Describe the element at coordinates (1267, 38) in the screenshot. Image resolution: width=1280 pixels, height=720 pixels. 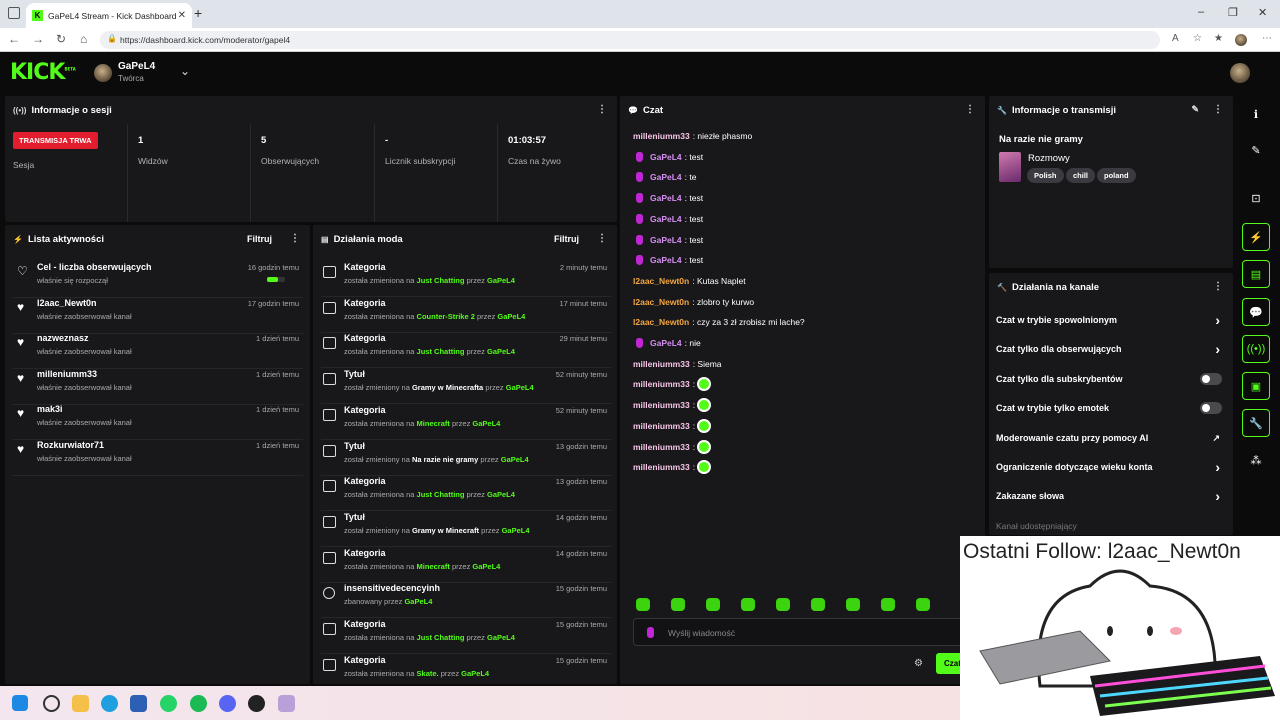
I see `more-icon: ⋯` at that location.